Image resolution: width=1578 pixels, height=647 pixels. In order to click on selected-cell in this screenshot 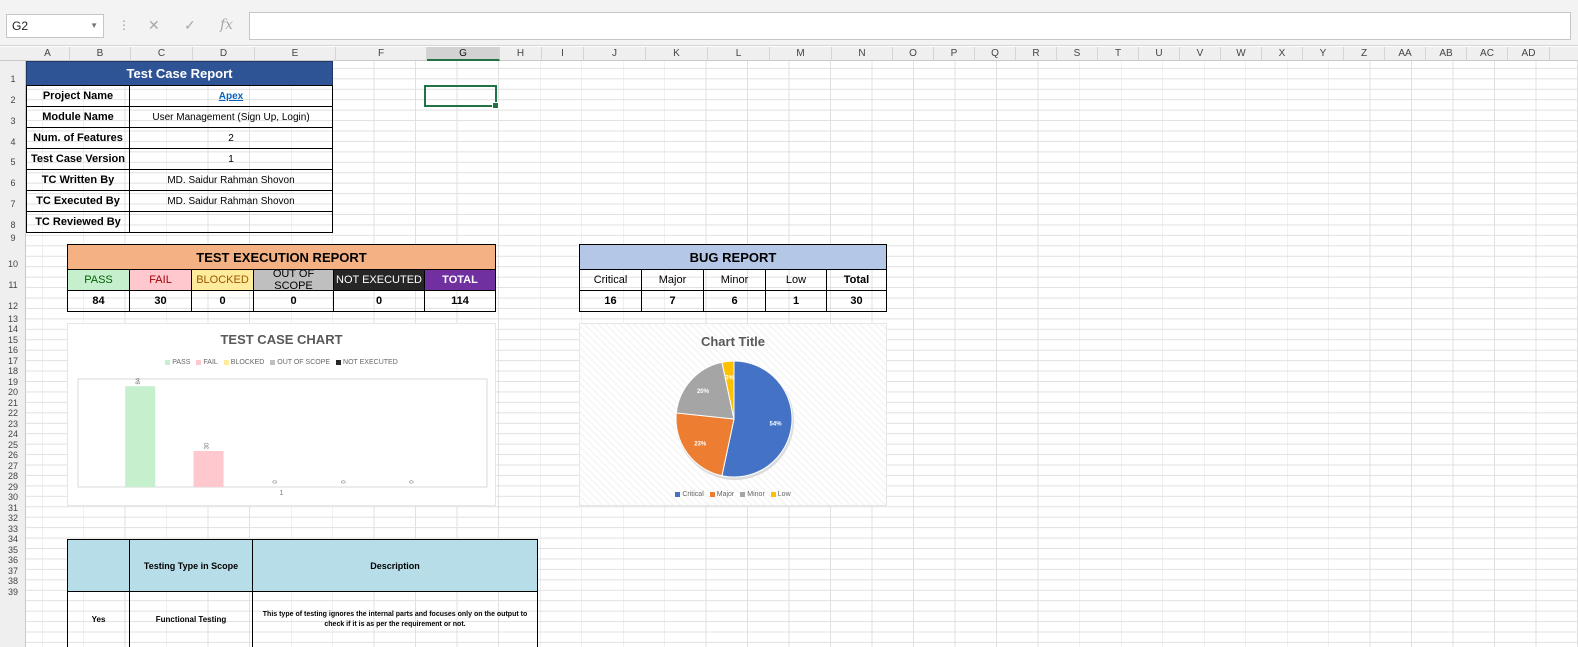, I will do `click(461, 97)`.